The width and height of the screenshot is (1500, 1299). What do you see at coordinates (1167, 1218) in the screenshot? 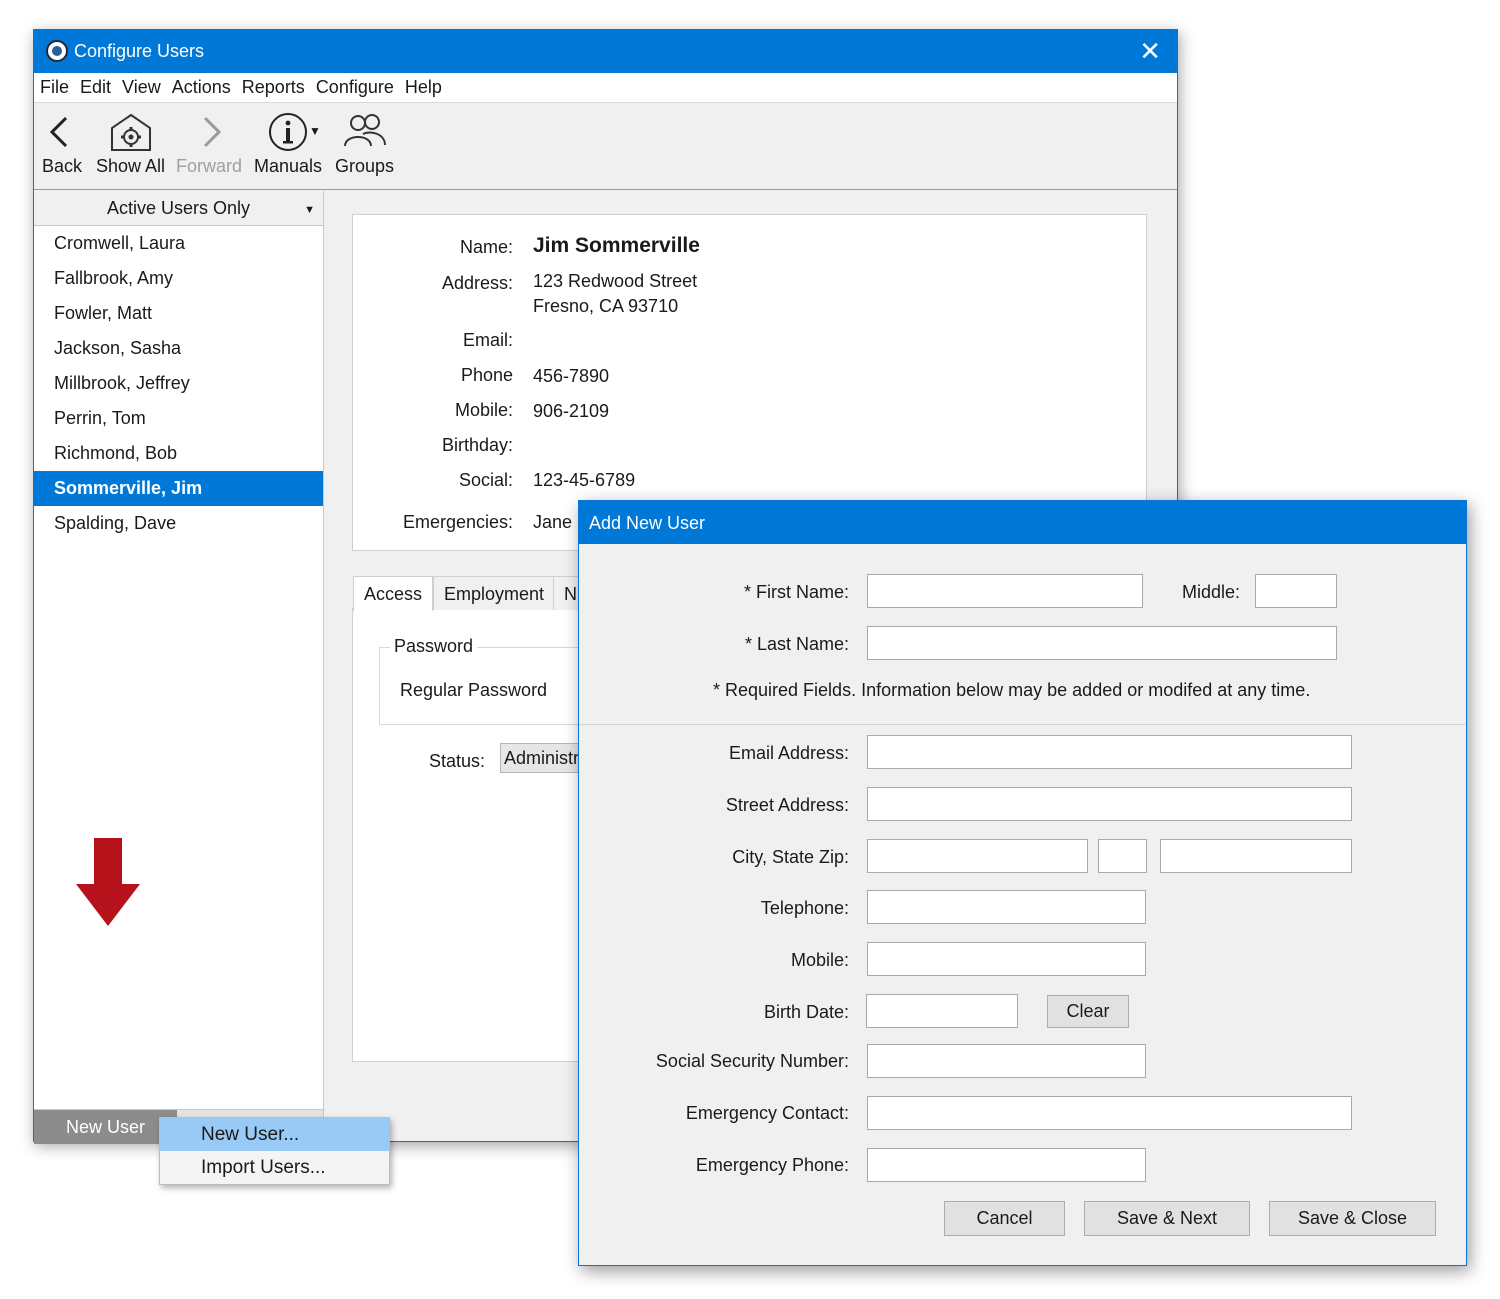
I see `save-next-button: Save & Next` at bounding box center [1167, 1218].